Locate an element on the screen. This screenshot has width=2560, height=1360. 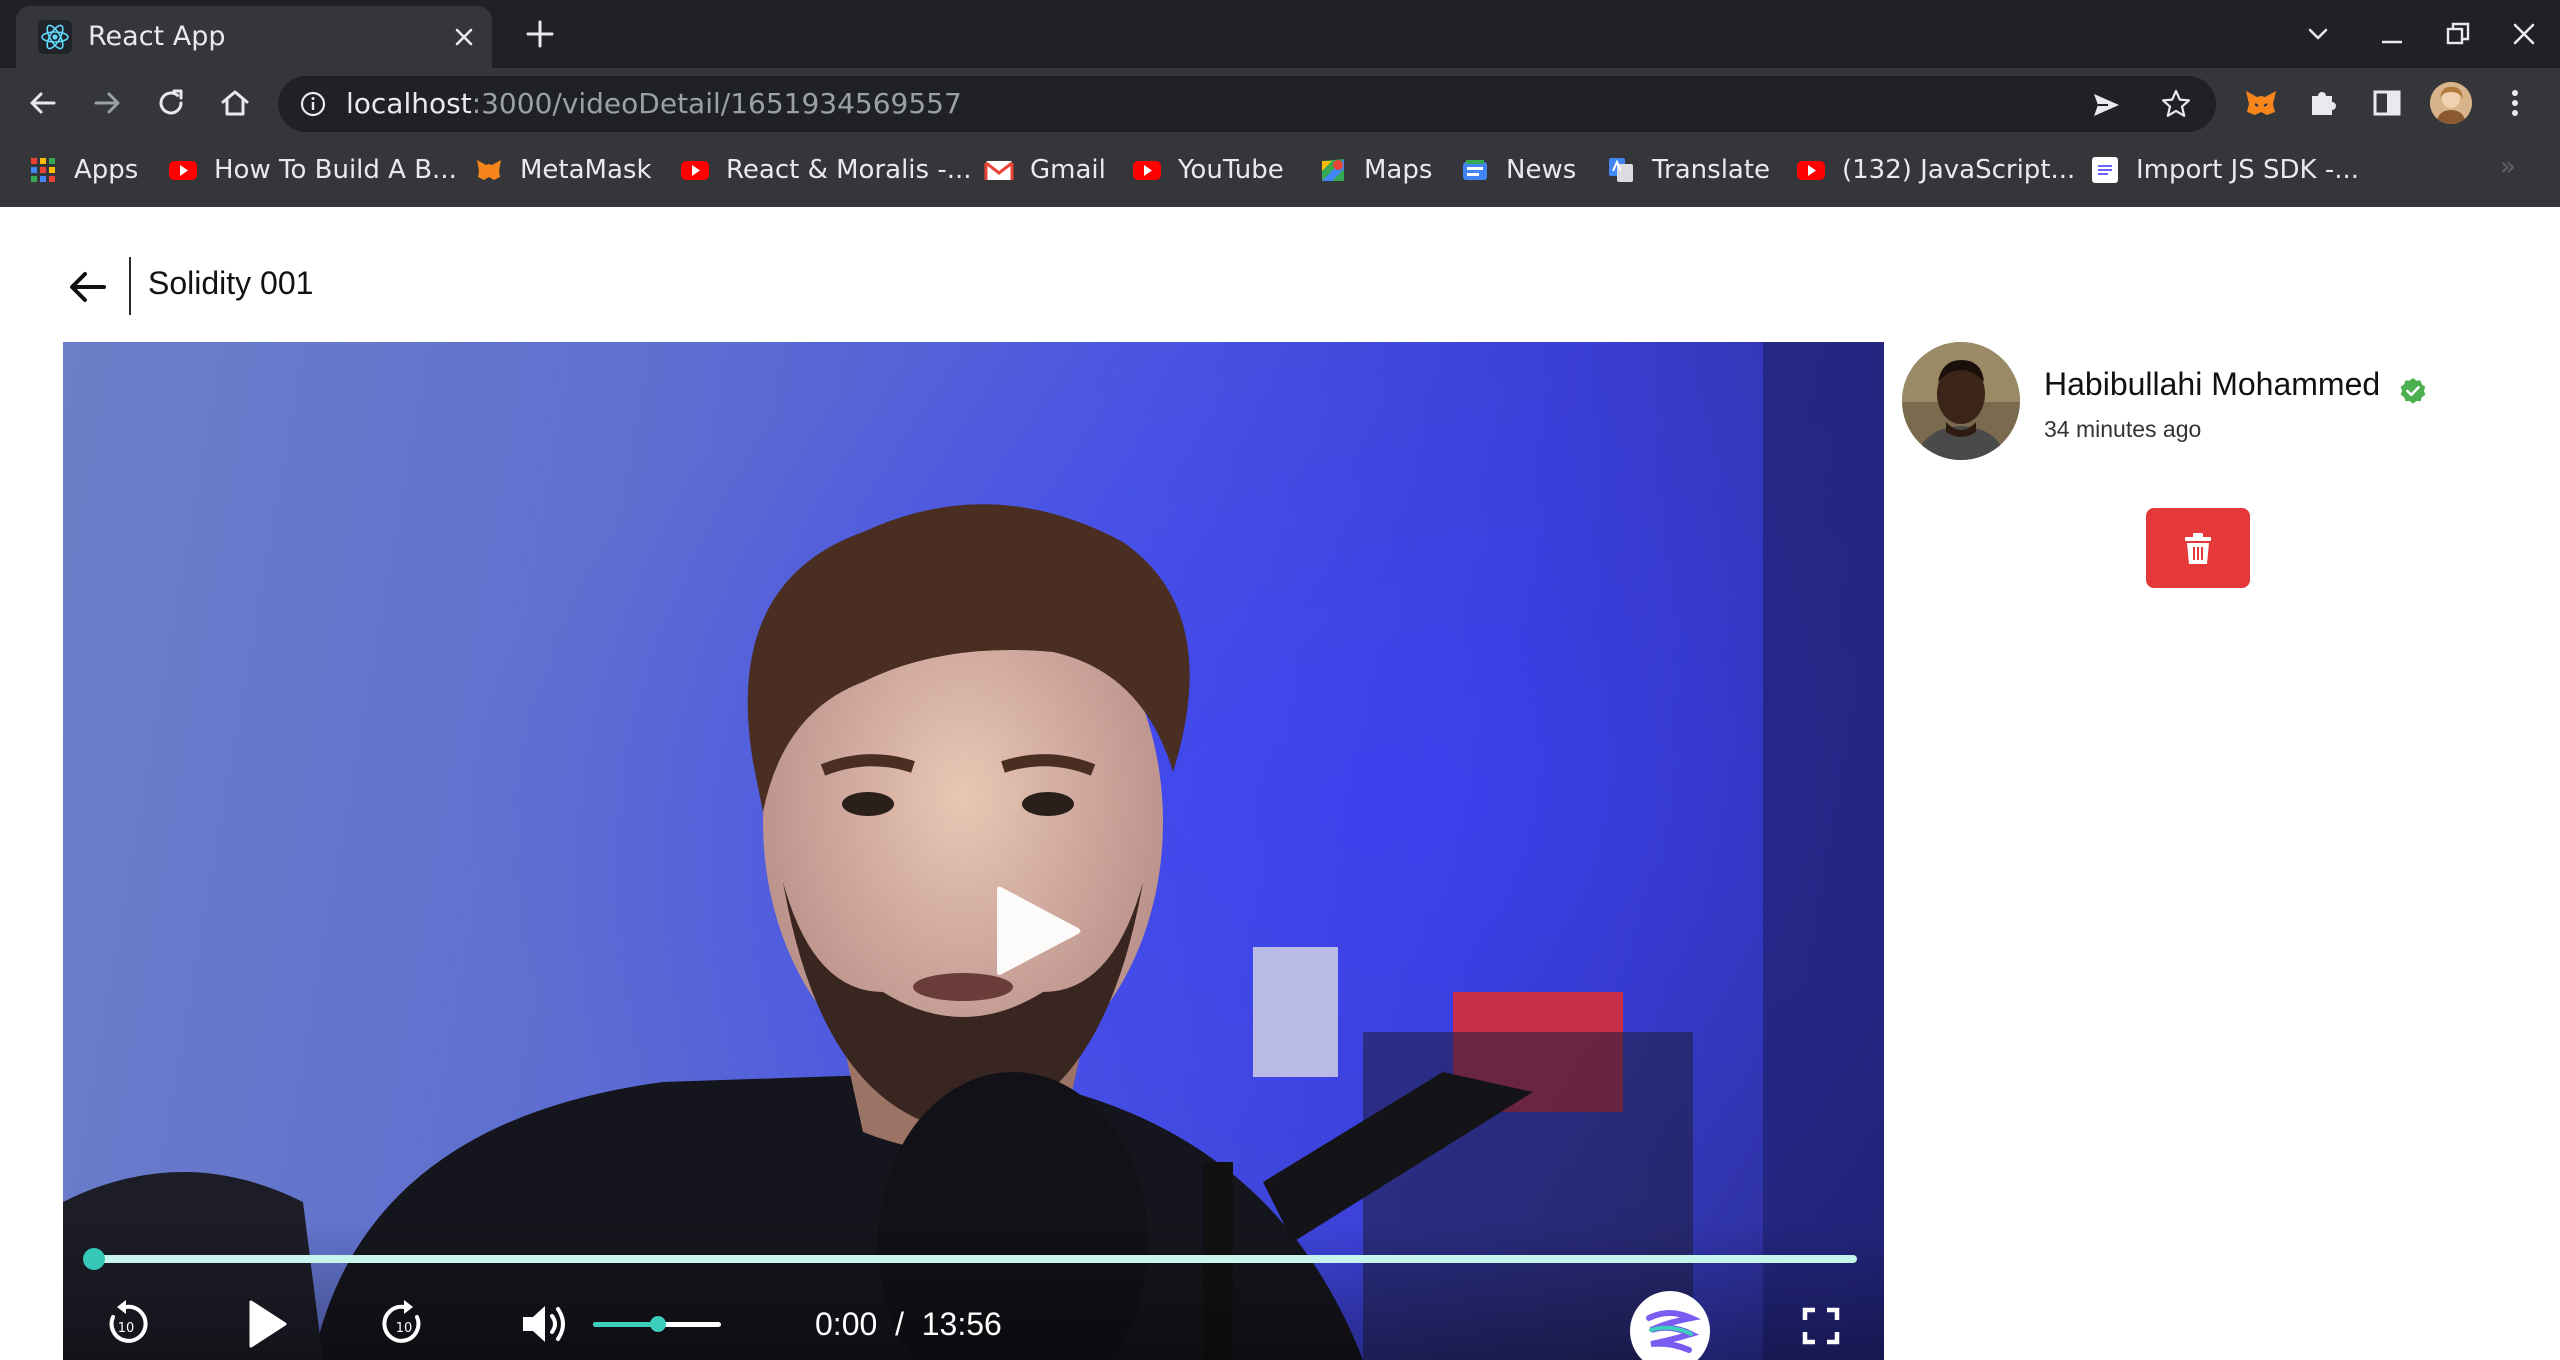
volume-icon is located at coordinates (544, 1324).